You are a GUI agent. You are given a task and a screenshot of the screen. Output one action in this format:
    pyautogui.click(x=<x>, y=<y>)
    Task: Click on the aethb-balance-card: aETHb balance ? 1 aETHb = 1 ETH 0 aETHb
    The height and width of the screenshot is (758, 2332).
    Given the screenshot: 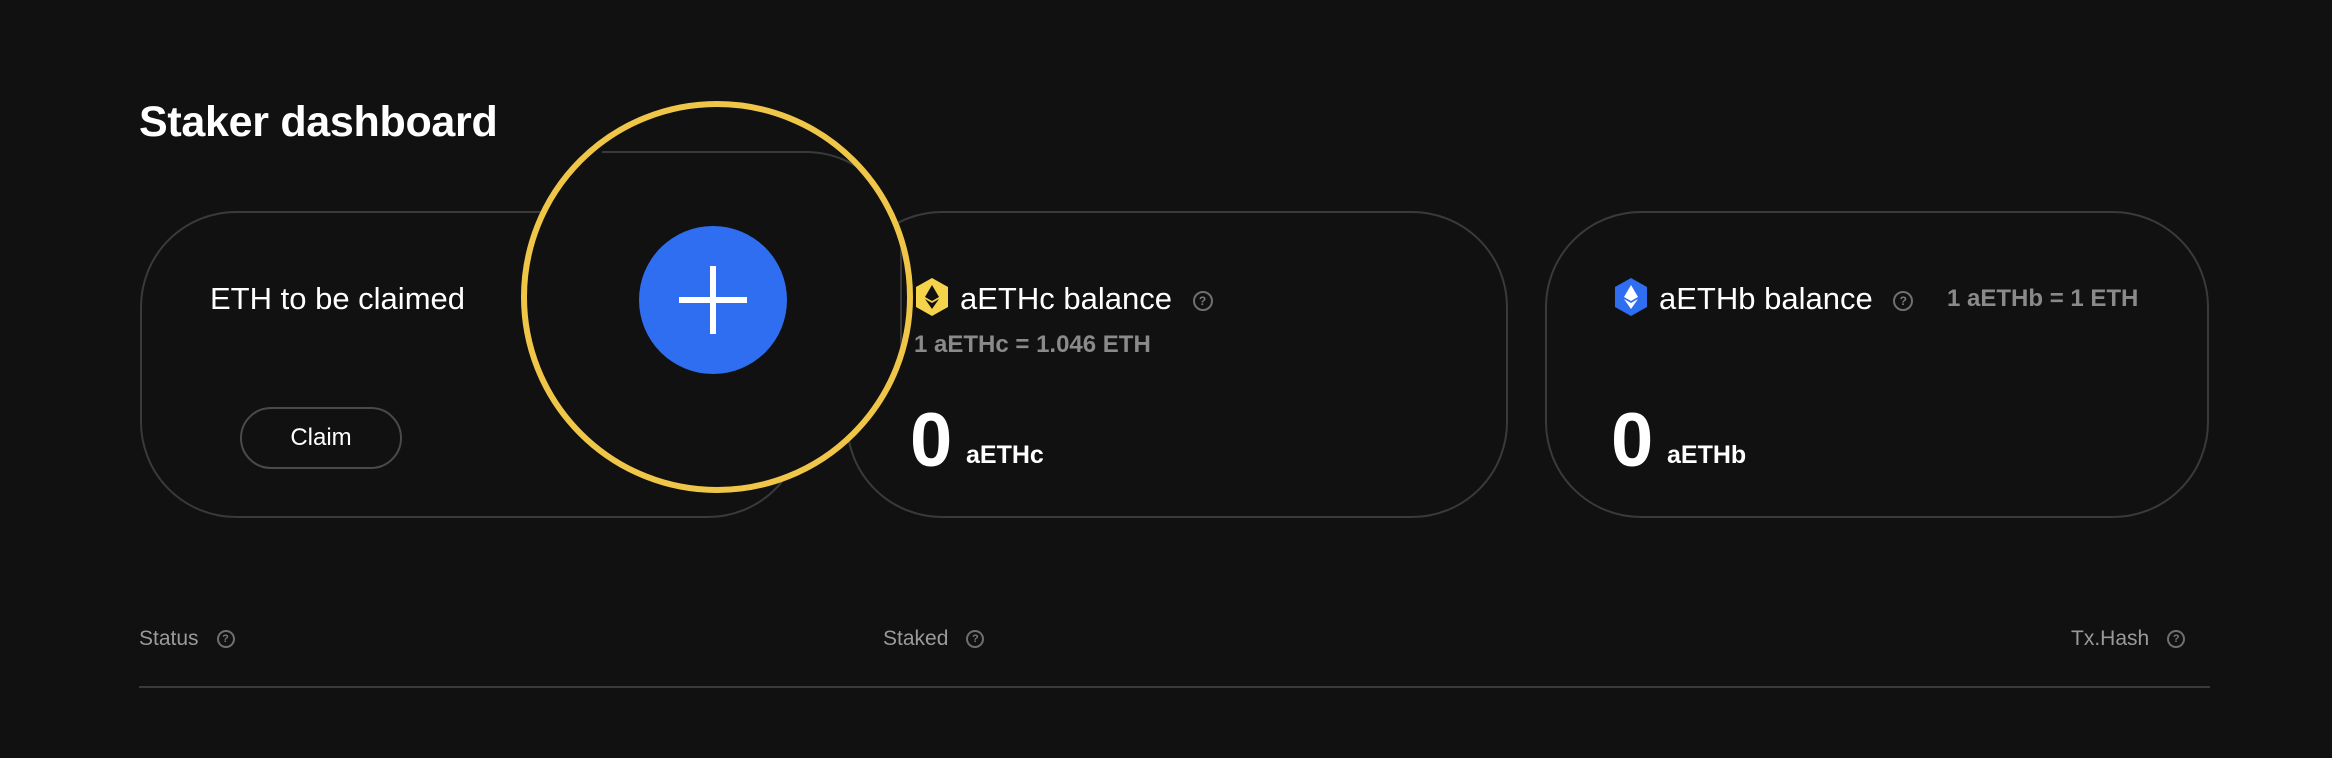 What is the action you would take?
    pyautogui.click(x=1877, y=364)
    